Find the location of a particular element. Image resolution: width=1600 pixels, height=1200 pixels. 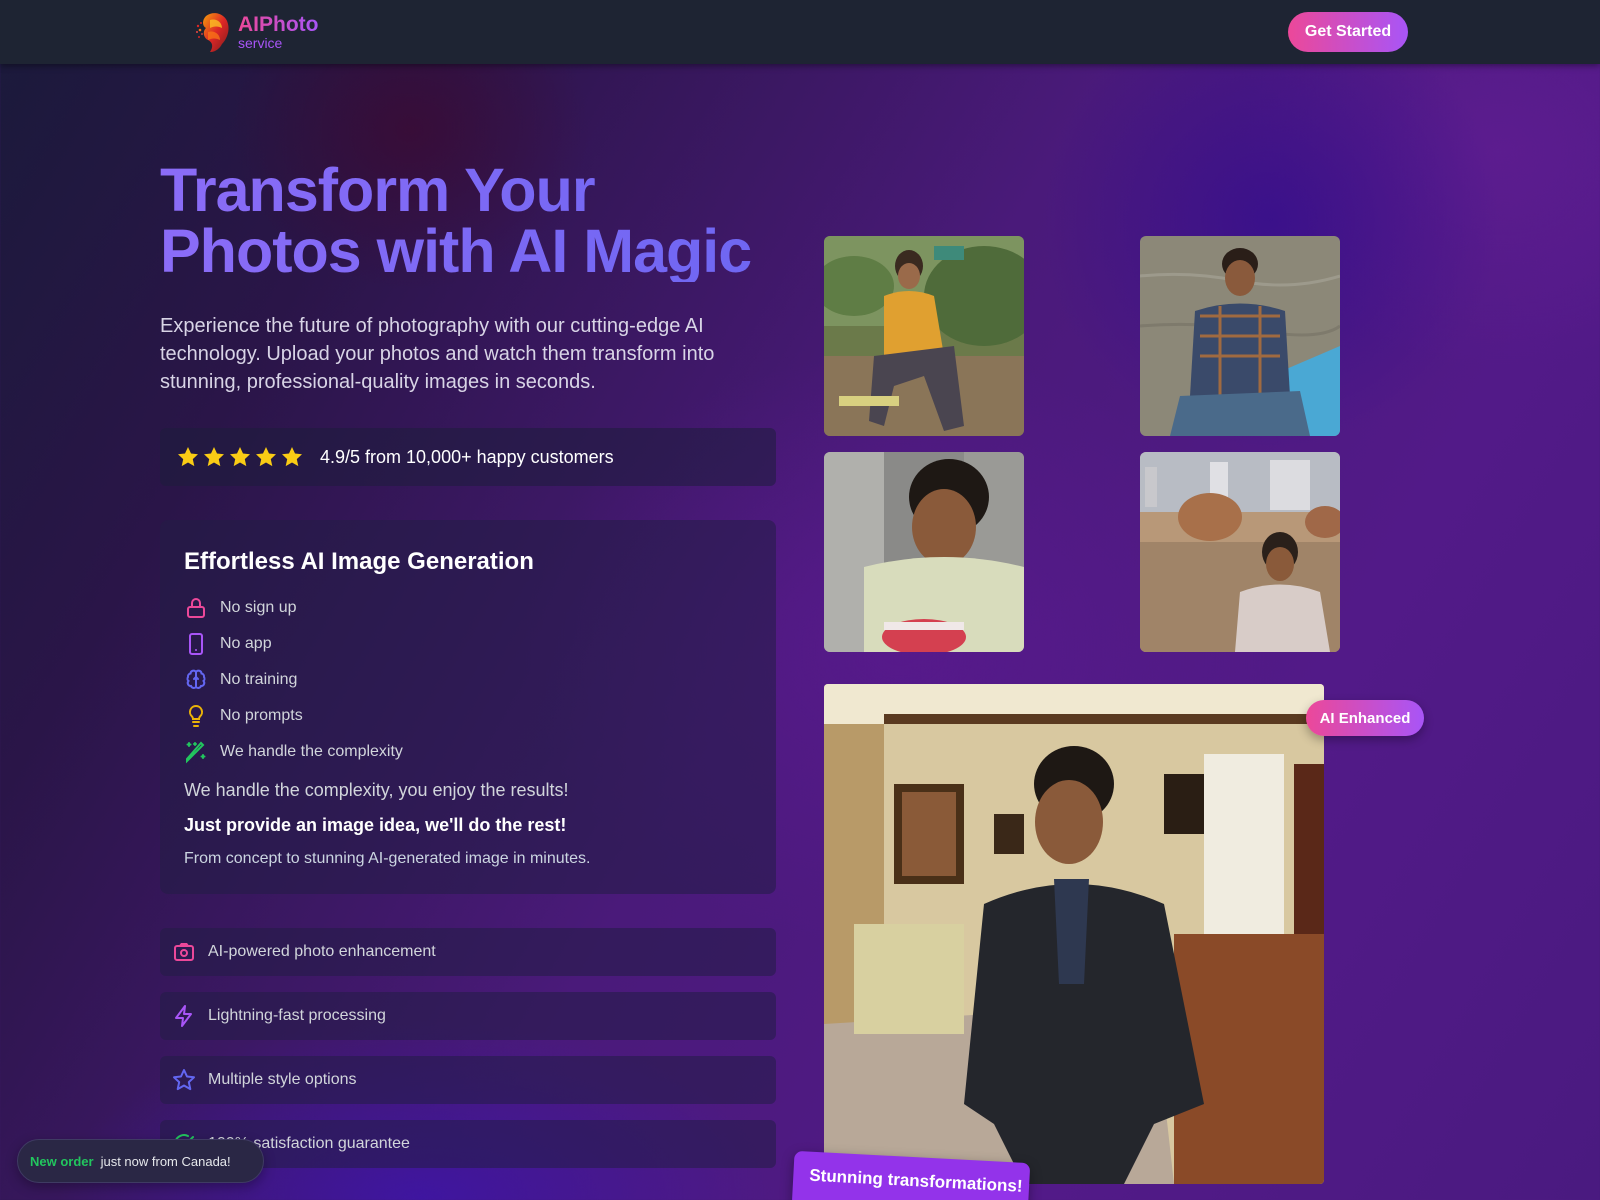

feature-label: Lightning-fast processing is located at coordinates (297, 1015).